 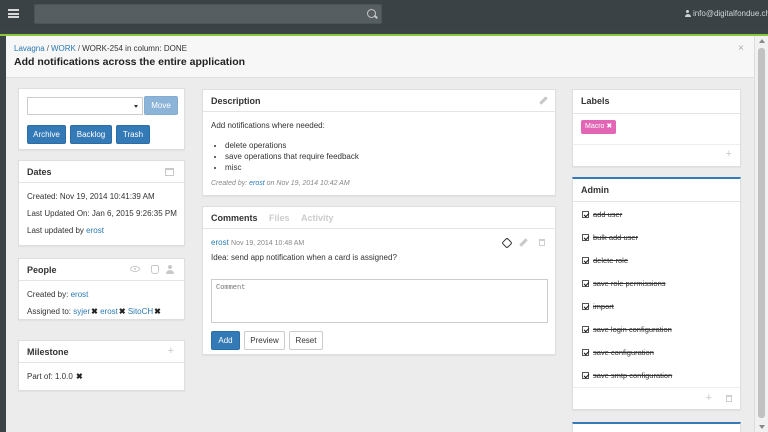 What do you see at coordinates (268, 243) in the screenshot?
I see `comment-timestamp: Nov 19, 2014 10:48 AM` at bounding box center [268, 243].